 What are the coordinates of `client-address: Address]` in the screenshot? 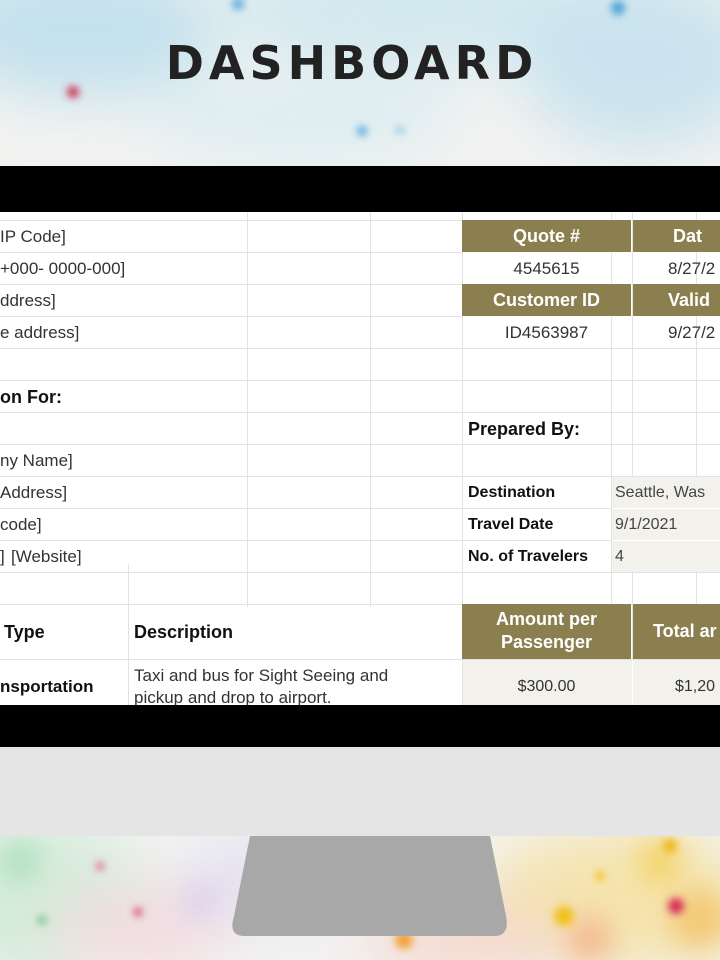 It's located at (34, 492).